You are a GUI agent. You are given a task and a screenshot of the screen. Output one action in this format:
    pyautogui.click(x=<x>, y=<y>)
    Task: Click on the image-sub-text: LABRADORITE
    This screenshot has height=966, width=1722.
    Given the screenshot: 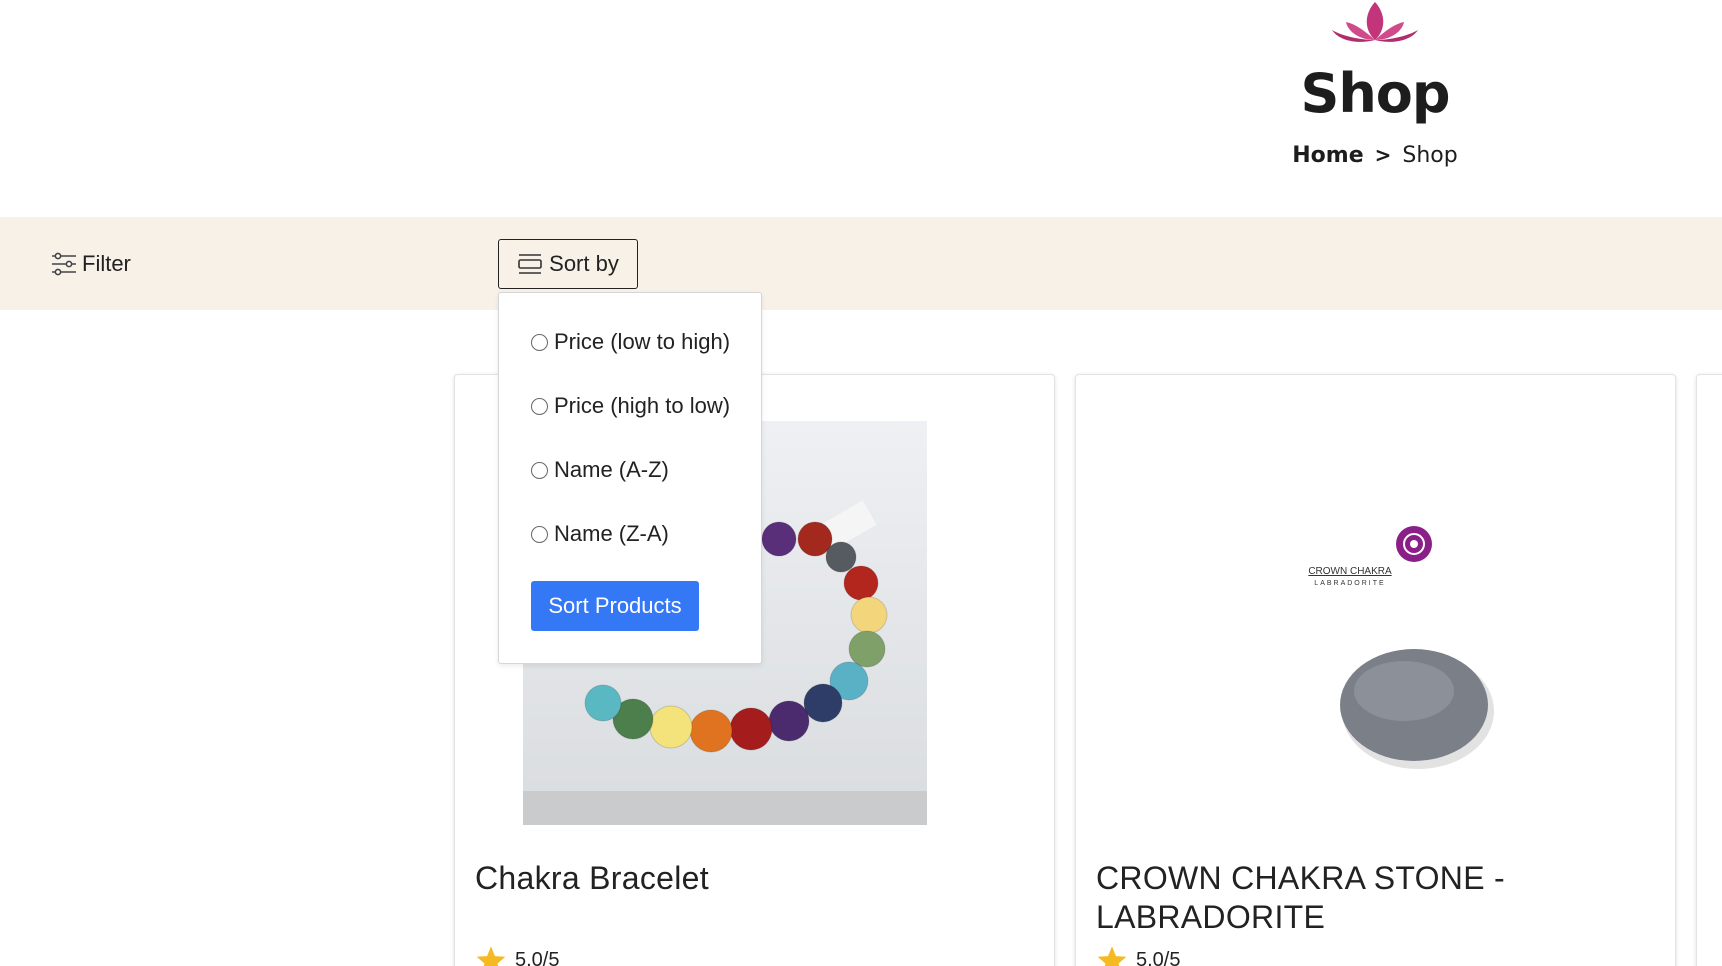 What is the action you would take?
    pyautogui.click(x=1350, y=583)
    